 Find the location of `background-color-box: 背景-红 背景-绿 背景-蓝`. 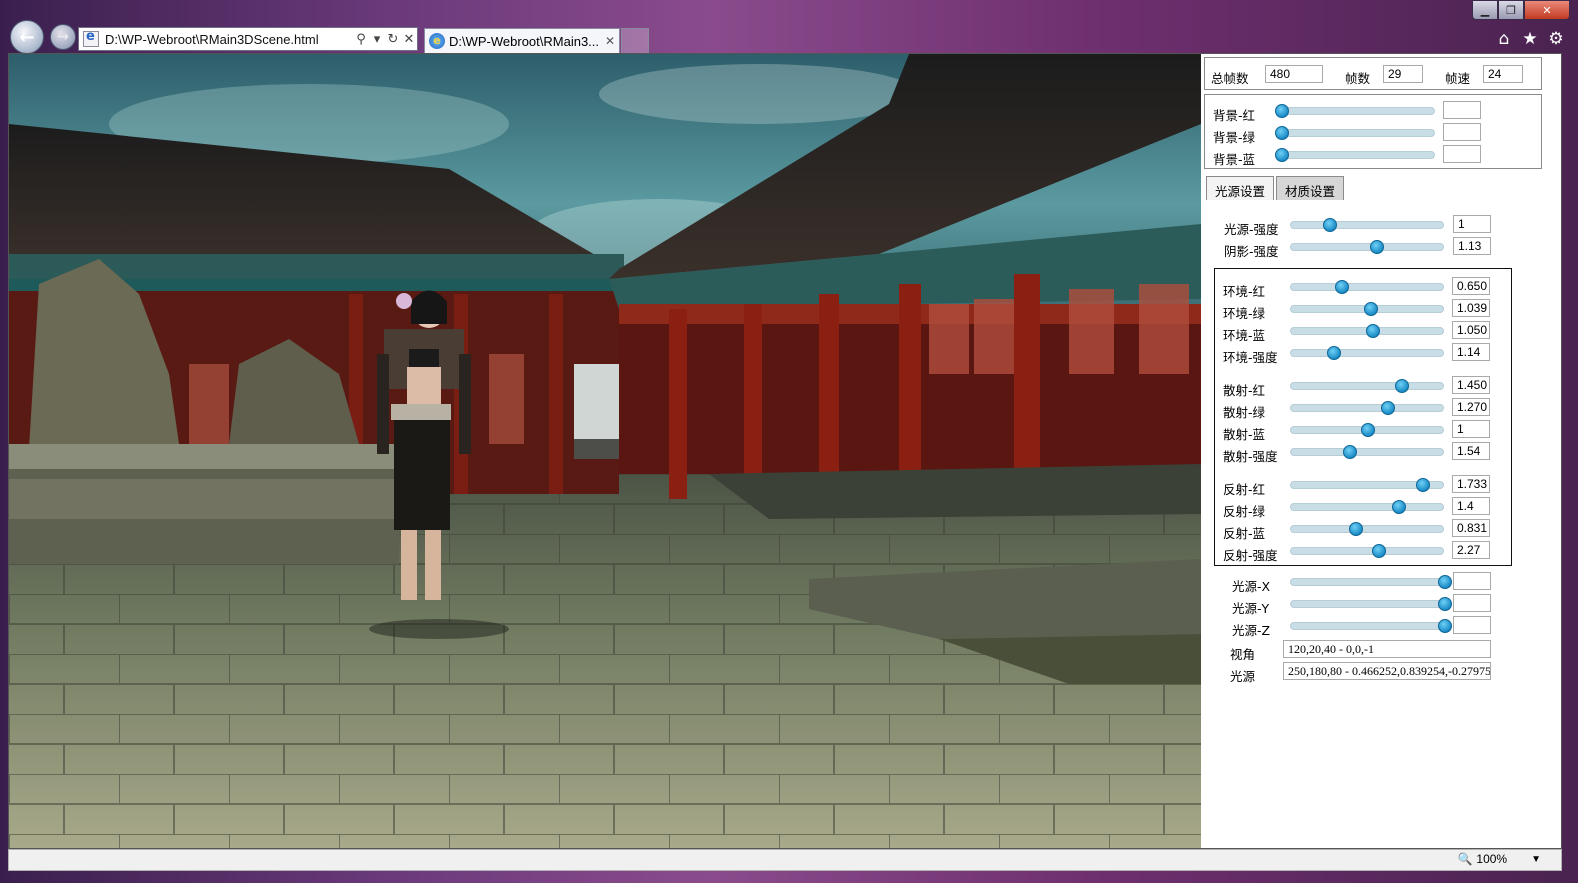

background-color-box: 背景-红 背景-绿 背景-蓝 is located at coordinates (1373, 131).